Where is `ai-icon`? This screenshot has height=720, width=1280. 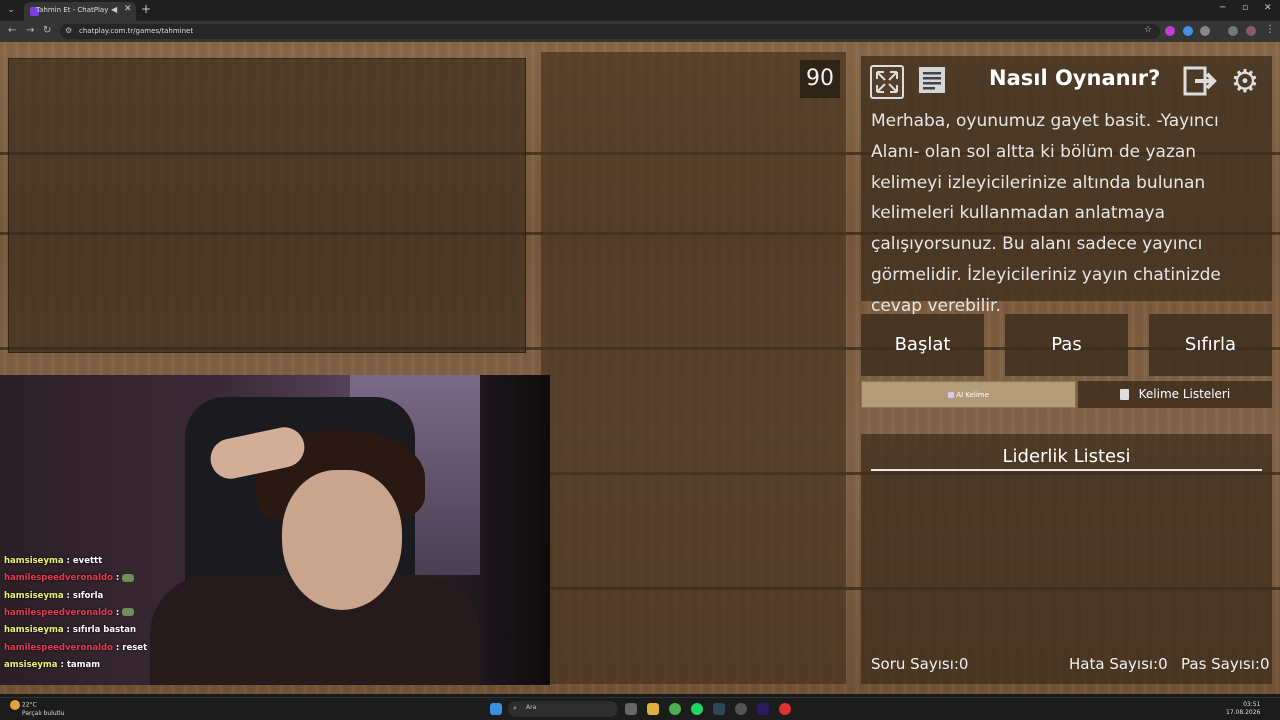 ai-icon is located at coordinates (951, 395).